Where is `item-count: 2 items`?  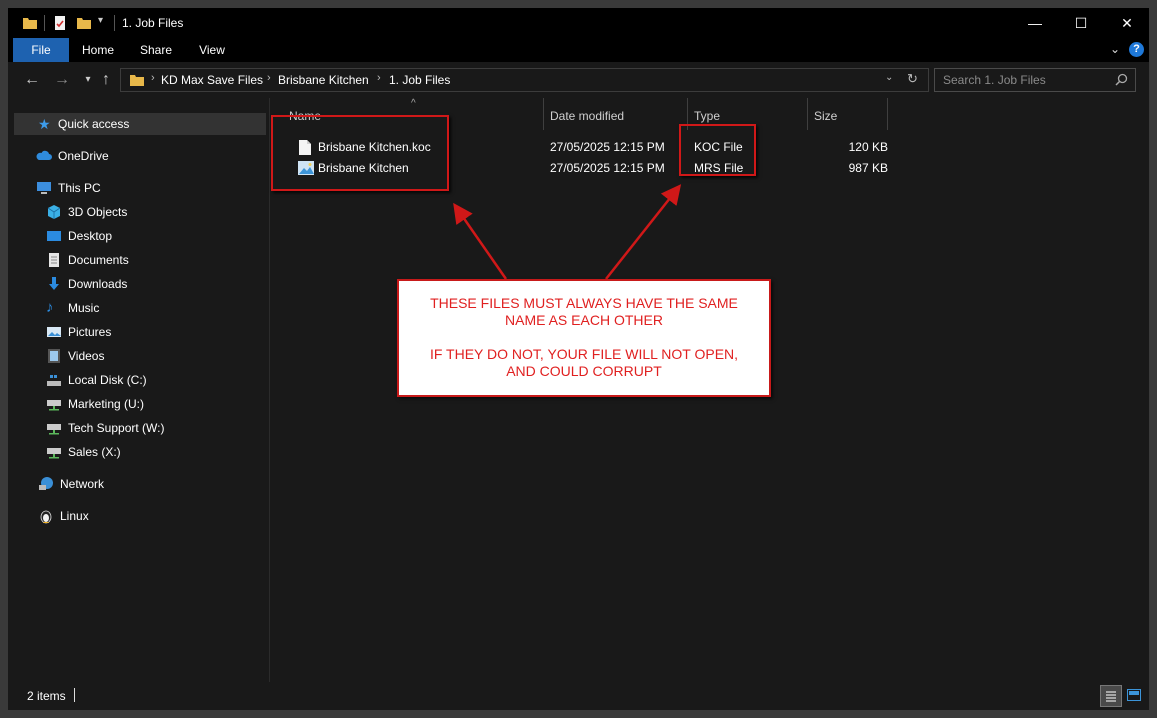 item-count: 2 items is located at coordinates (46, 696).